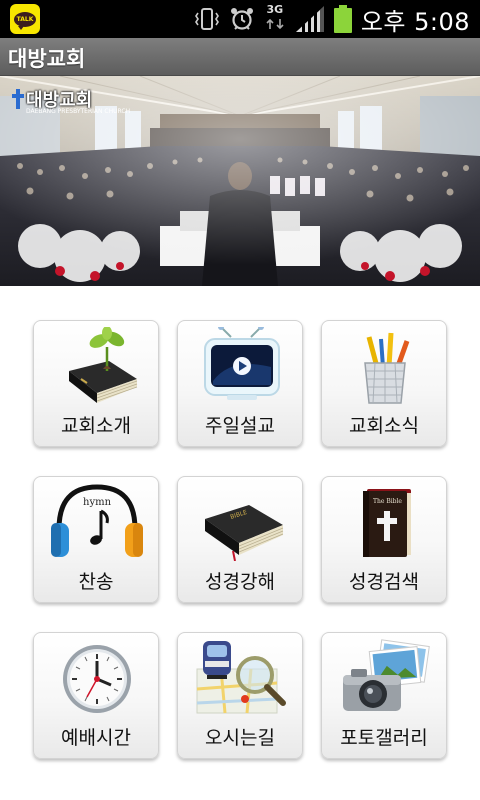  What do you see at coordinates (387, 523) in the screenshot?
I see `holy-bible-icon: The Bible` at bounding box center [387, 523].